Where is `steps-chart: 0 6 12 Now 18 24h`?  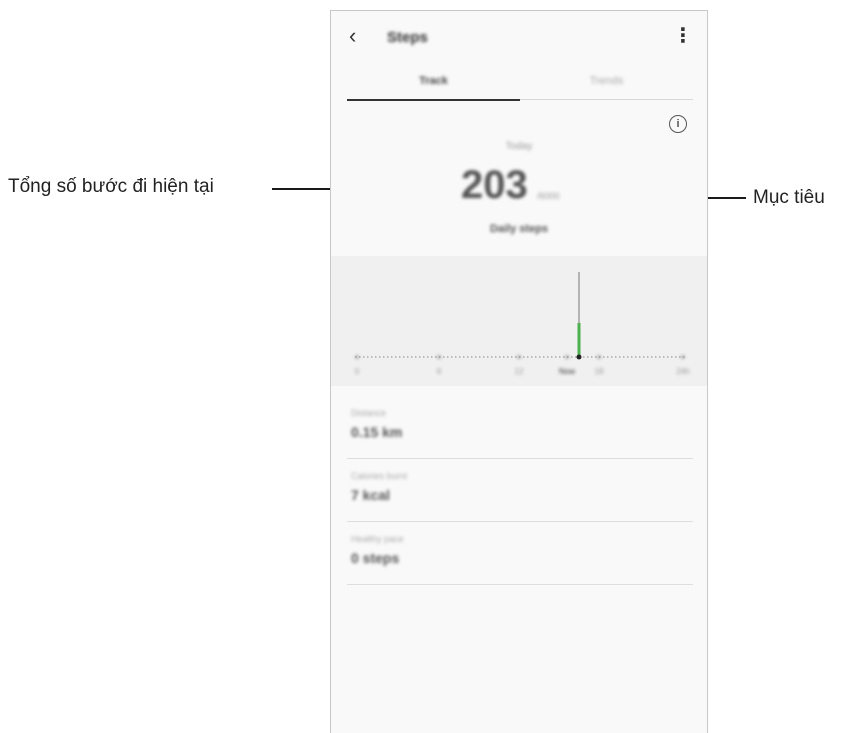
steps-chart: 0 6 12 Now 18 24h is located at coordinates (519, 321).